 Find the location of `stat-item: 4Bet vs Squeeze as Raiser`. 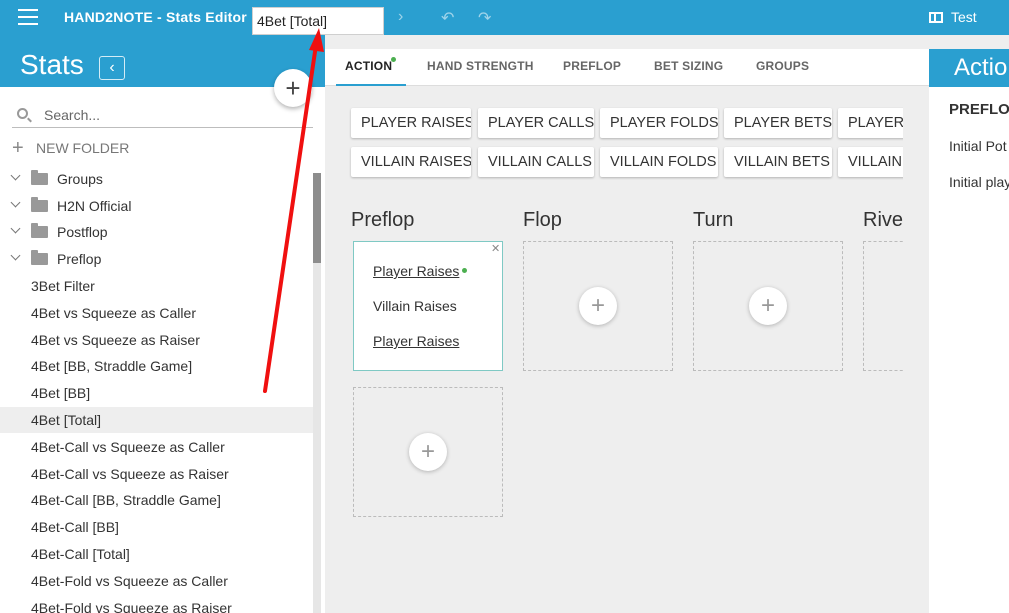

stat-item: 4Bet vs Squeeze as Raiser is located at coordinates (156, 340).